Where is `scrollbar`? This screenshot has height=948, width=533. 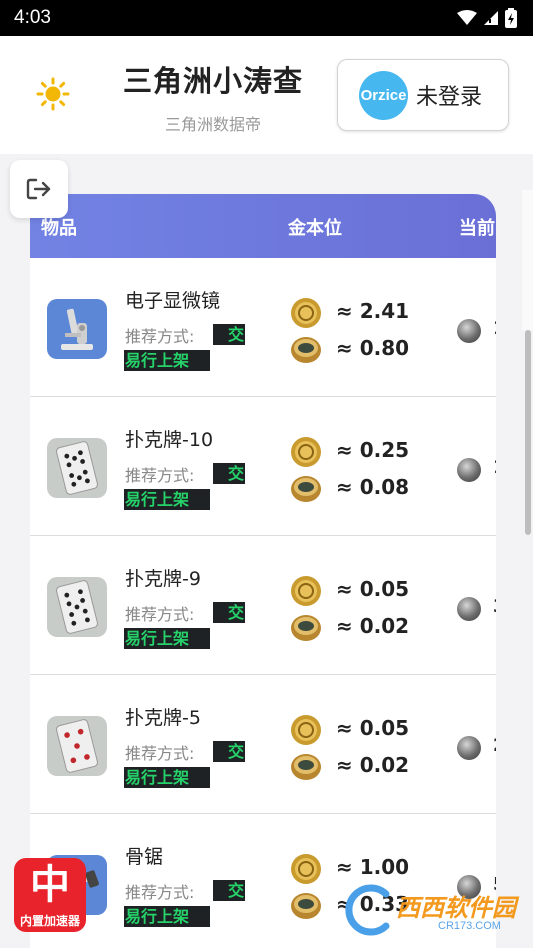
scrollbar is located at coordinates (528, 432).